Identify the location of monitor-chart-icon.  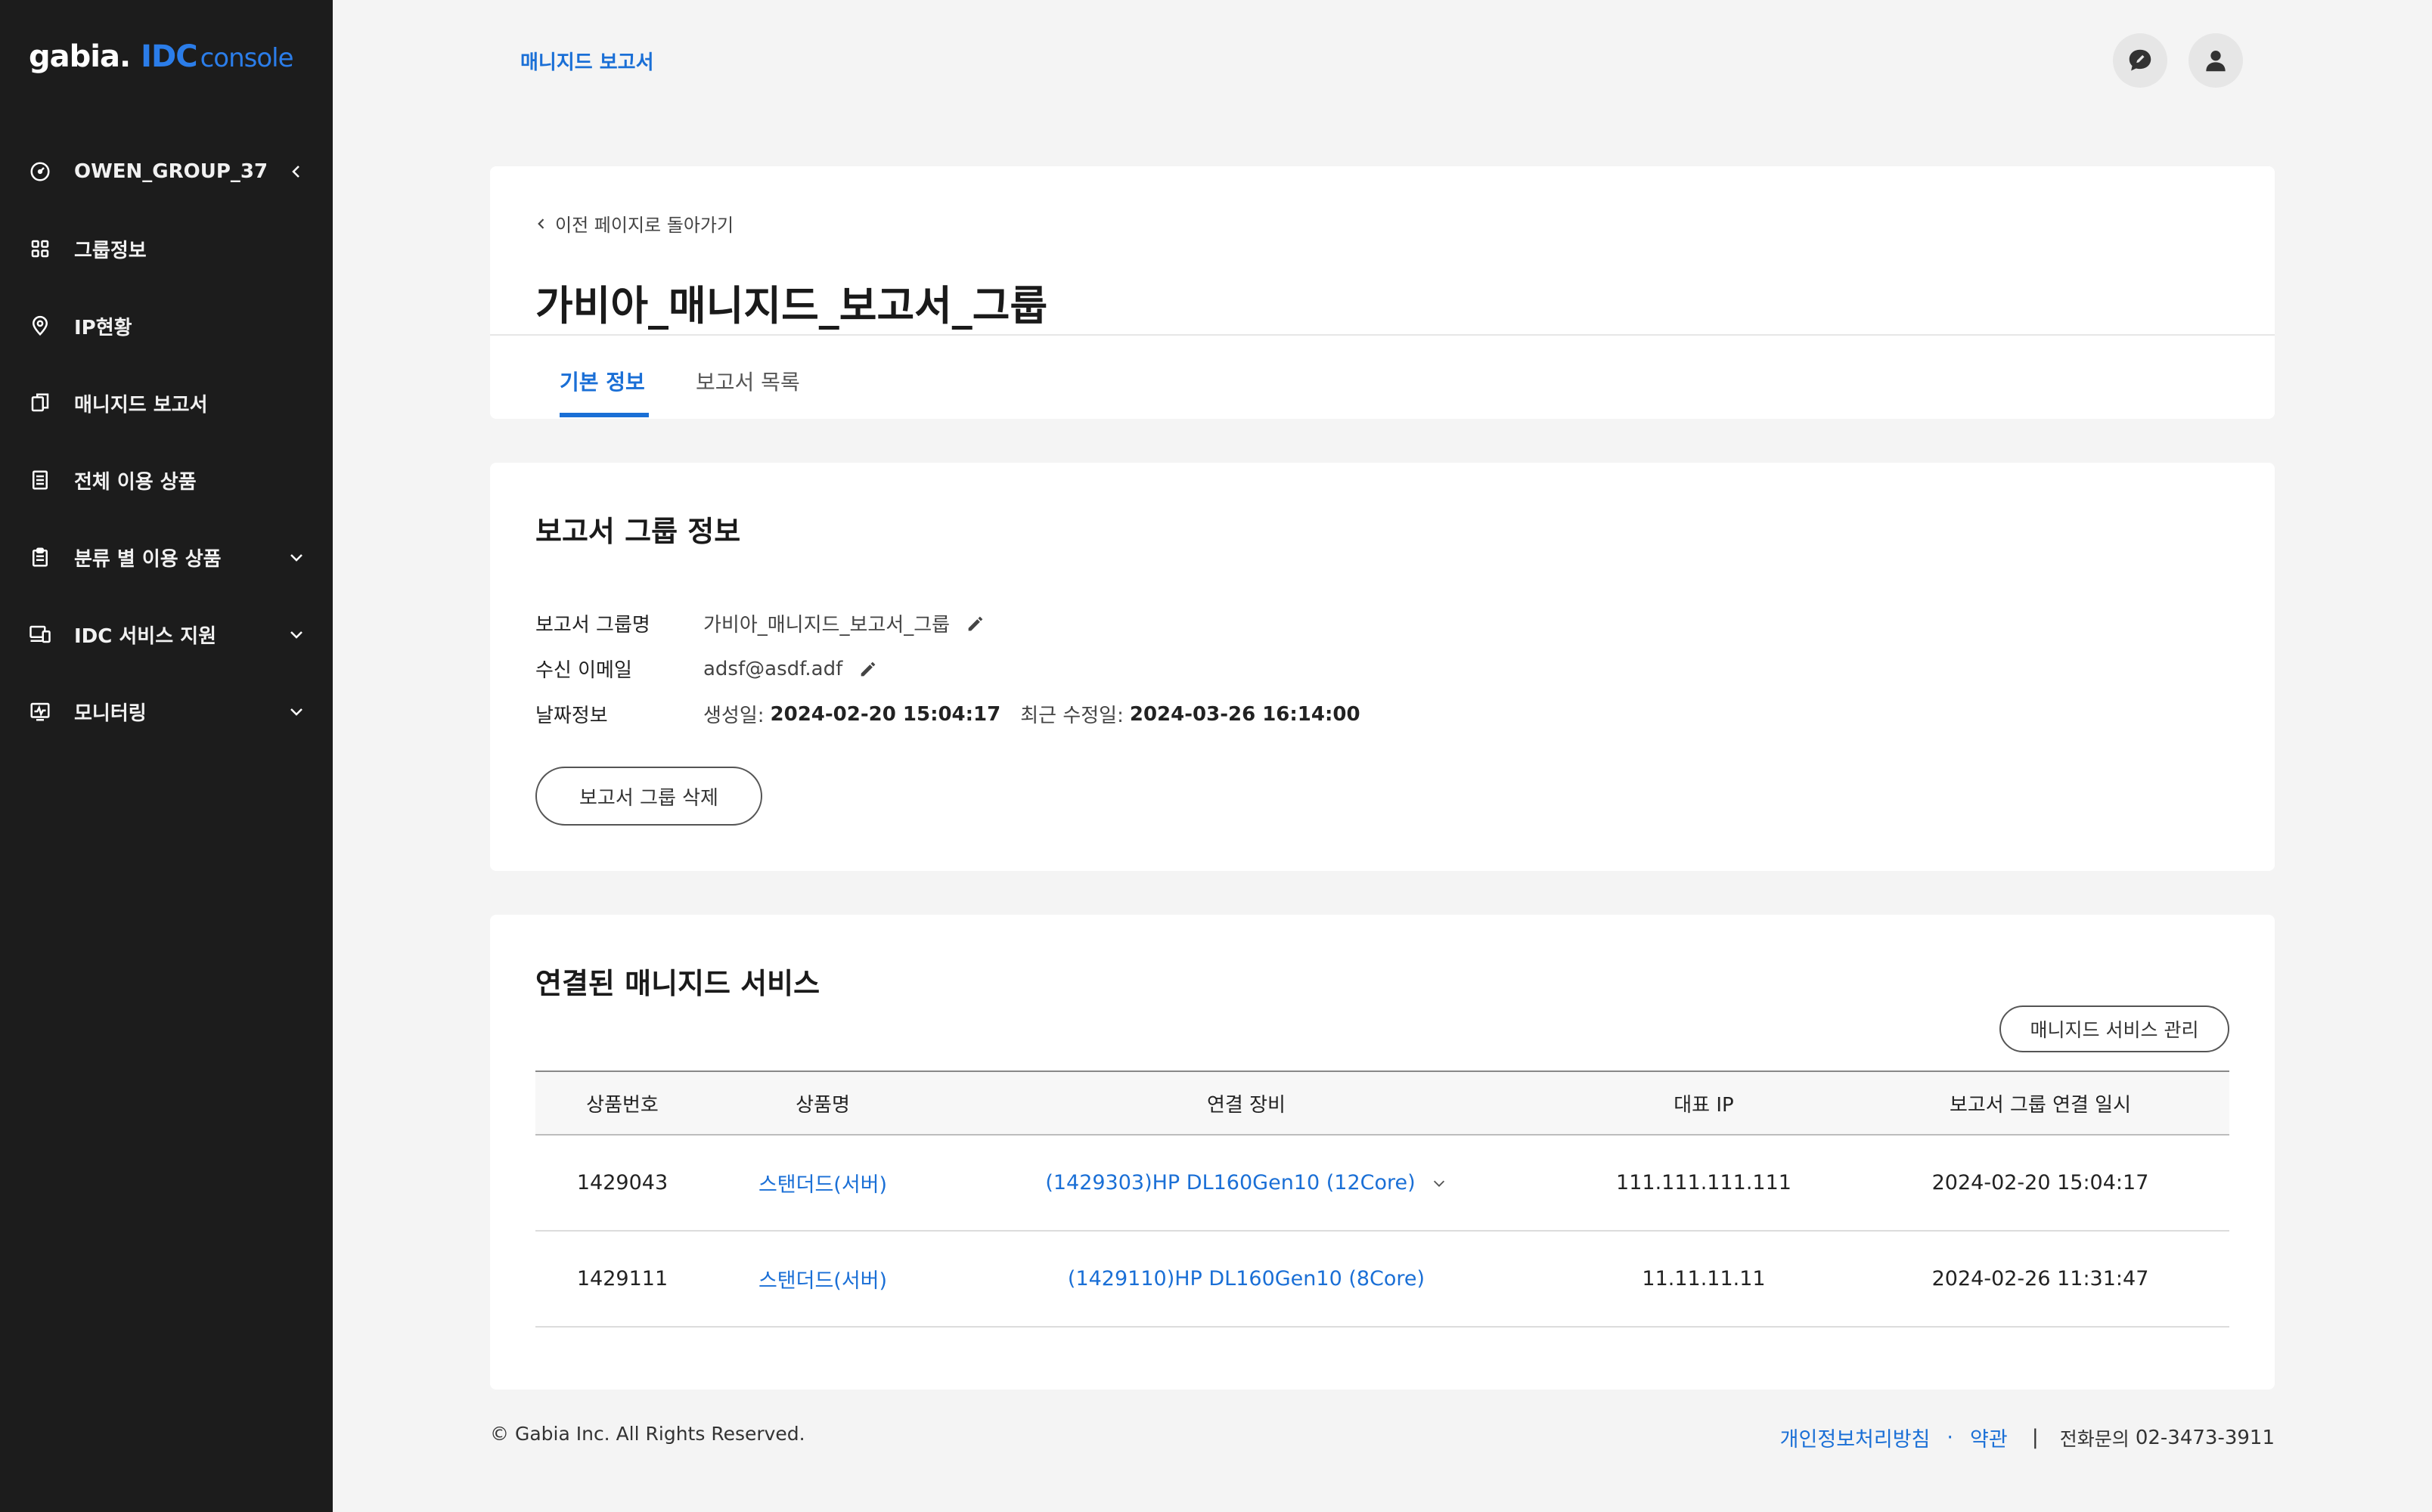
(40, 711).